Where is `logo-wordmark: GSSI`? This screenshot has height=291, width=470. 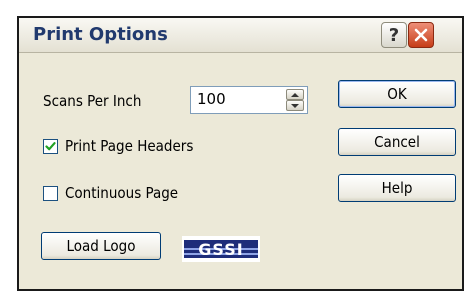 logo-wordmark: GSSI is located at coordinates (220, 249).